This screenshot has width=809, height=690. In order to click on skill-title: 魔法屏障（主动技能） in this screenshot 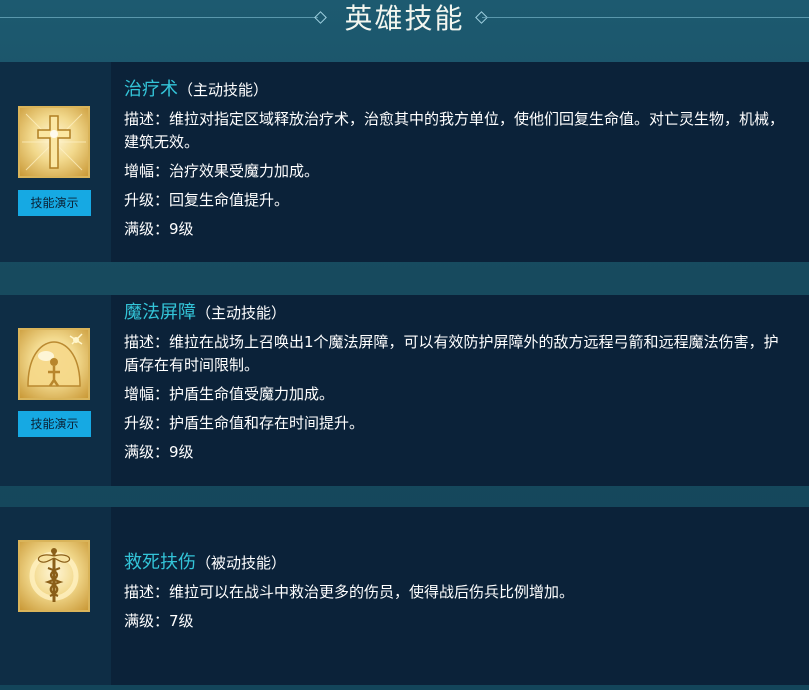, I will do `click(458, 313)`.